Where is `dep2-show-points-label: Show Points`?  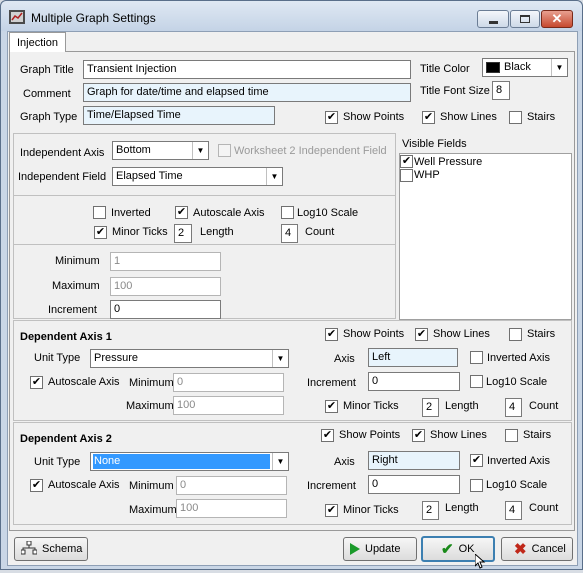
dep2-show-points-label: Show Points is located at coordinates (370, 435).